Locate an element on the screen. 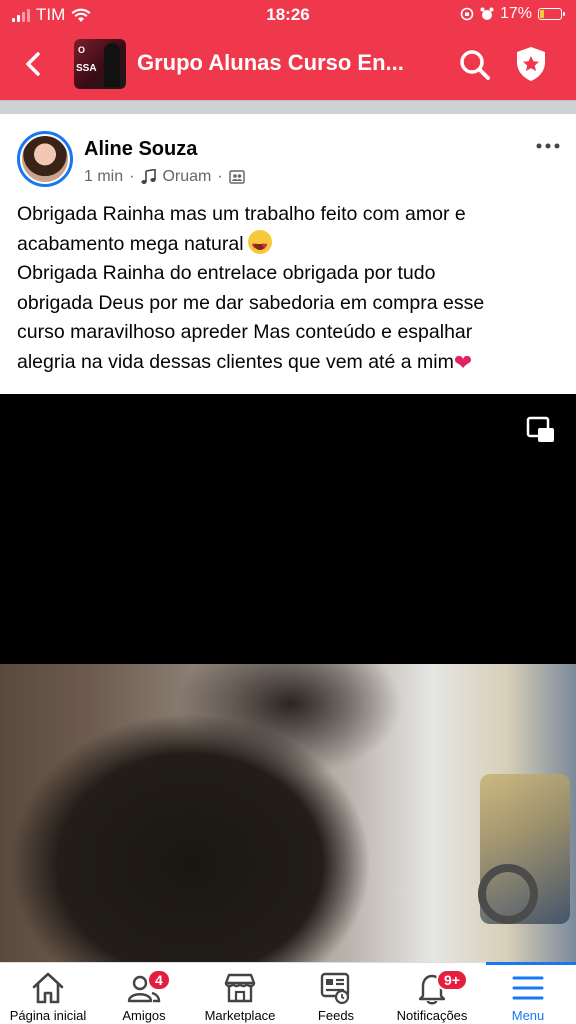 Image resolution: width=576 pixels, height=1024 pixels. video-background-object is located at coordinates (508, 894).